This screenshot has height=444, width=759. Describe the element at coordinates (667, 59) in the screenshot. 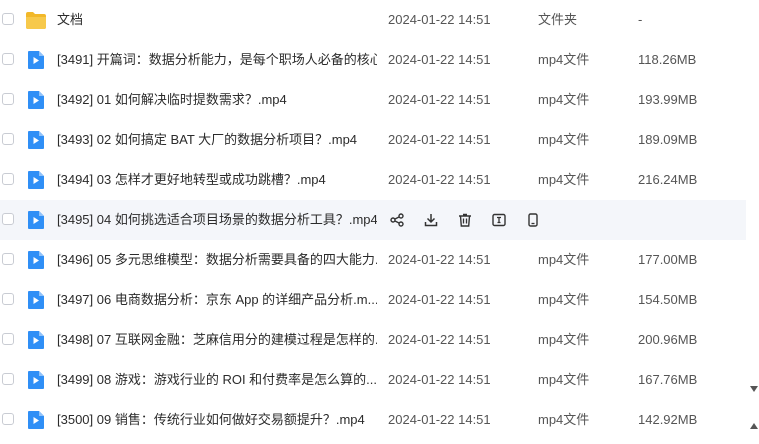

I see `file-size: 118.26MB` at that location.